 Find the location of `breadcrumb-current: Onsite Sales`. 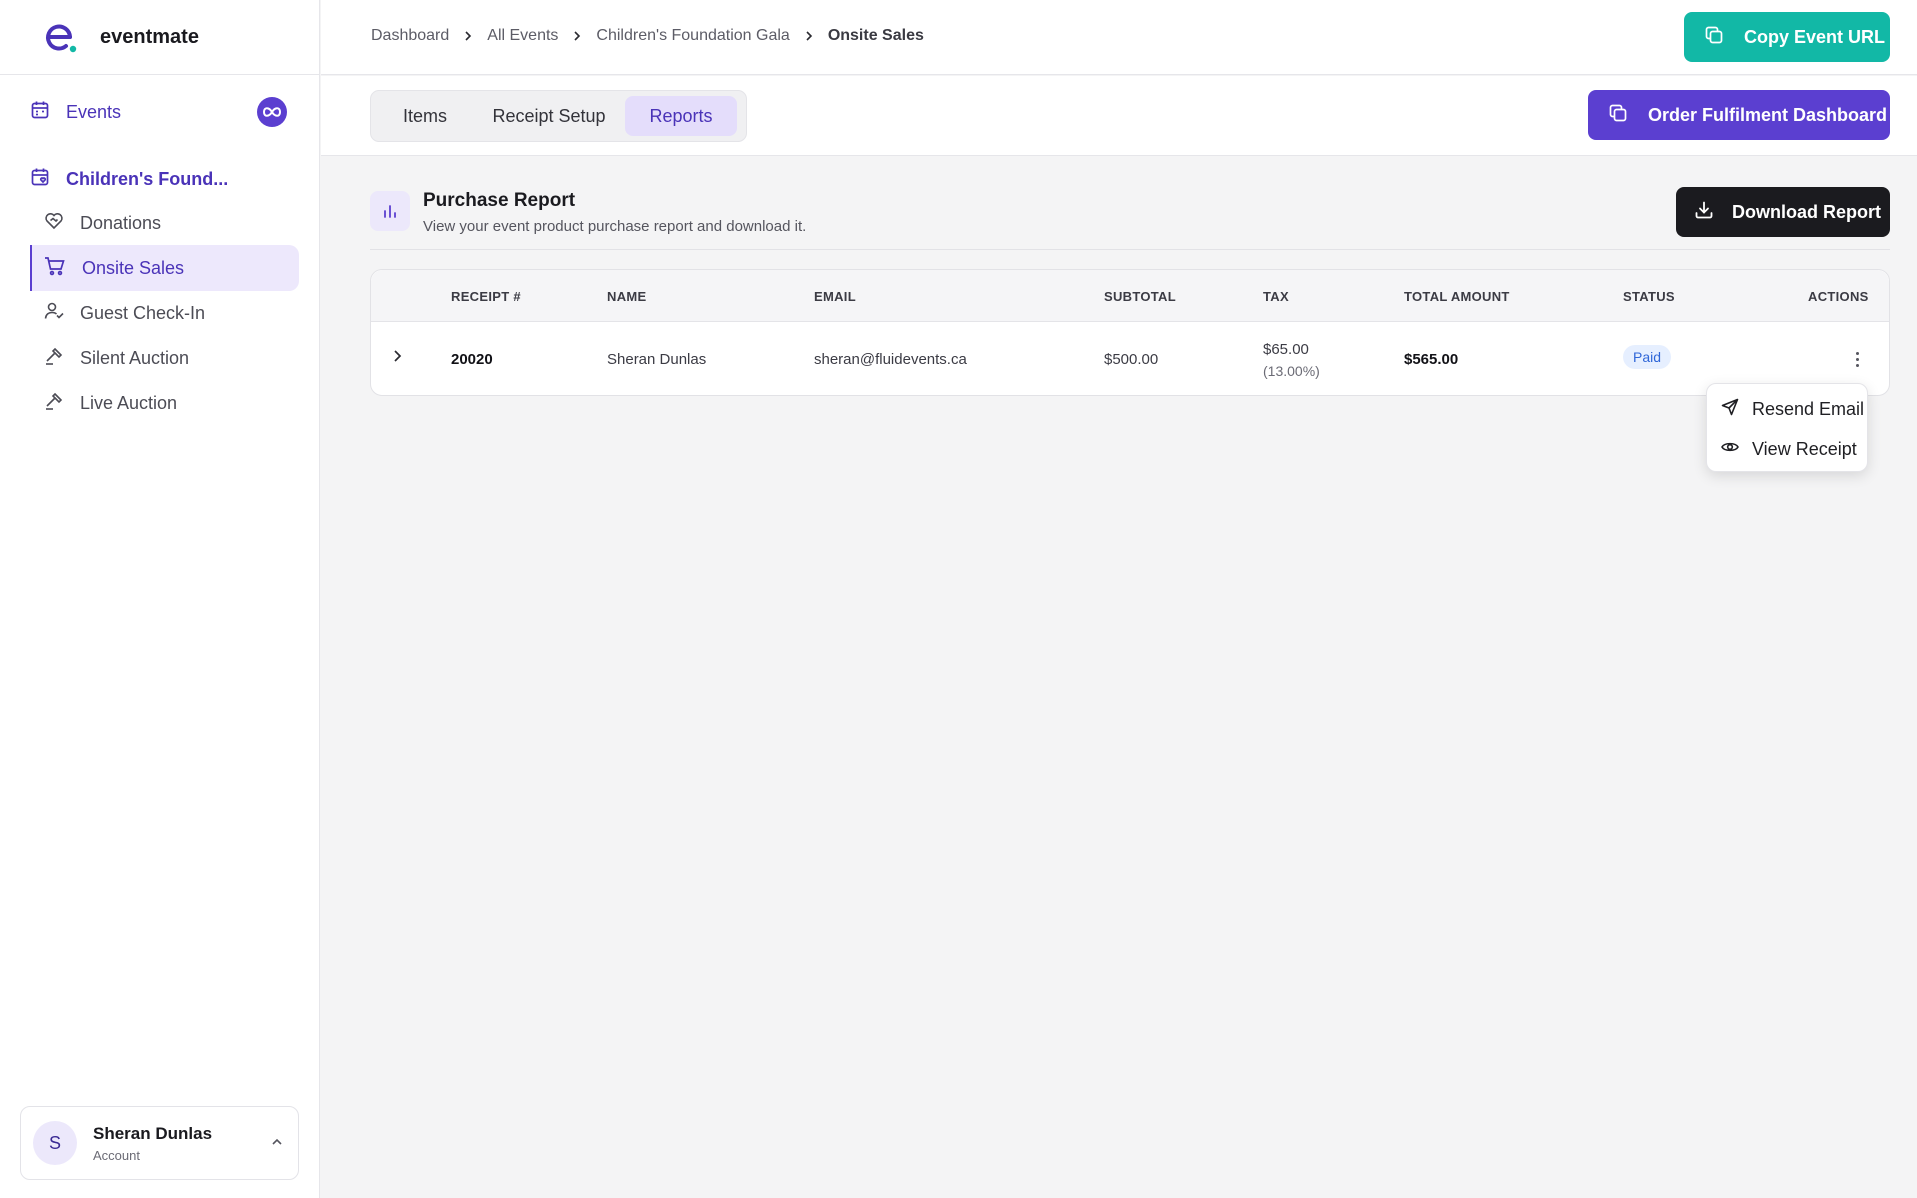

breadcrumb-current: Onsite Sales is located at coordinates (875, 35).